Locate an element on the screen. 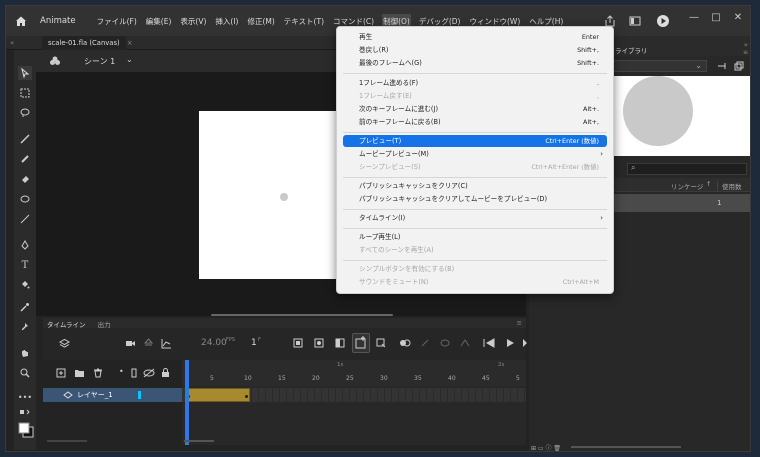 Image resolution: width=760 pixels, height=457 pixels. menu-prev-keyframe: 前のキーフレームに戻る(B) Alt+, is located at coordinates (475, 122).